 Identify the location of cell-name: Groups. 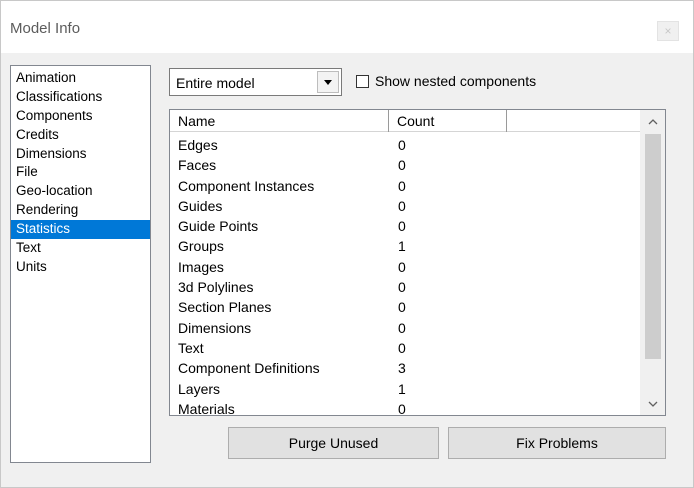
(201, 246).